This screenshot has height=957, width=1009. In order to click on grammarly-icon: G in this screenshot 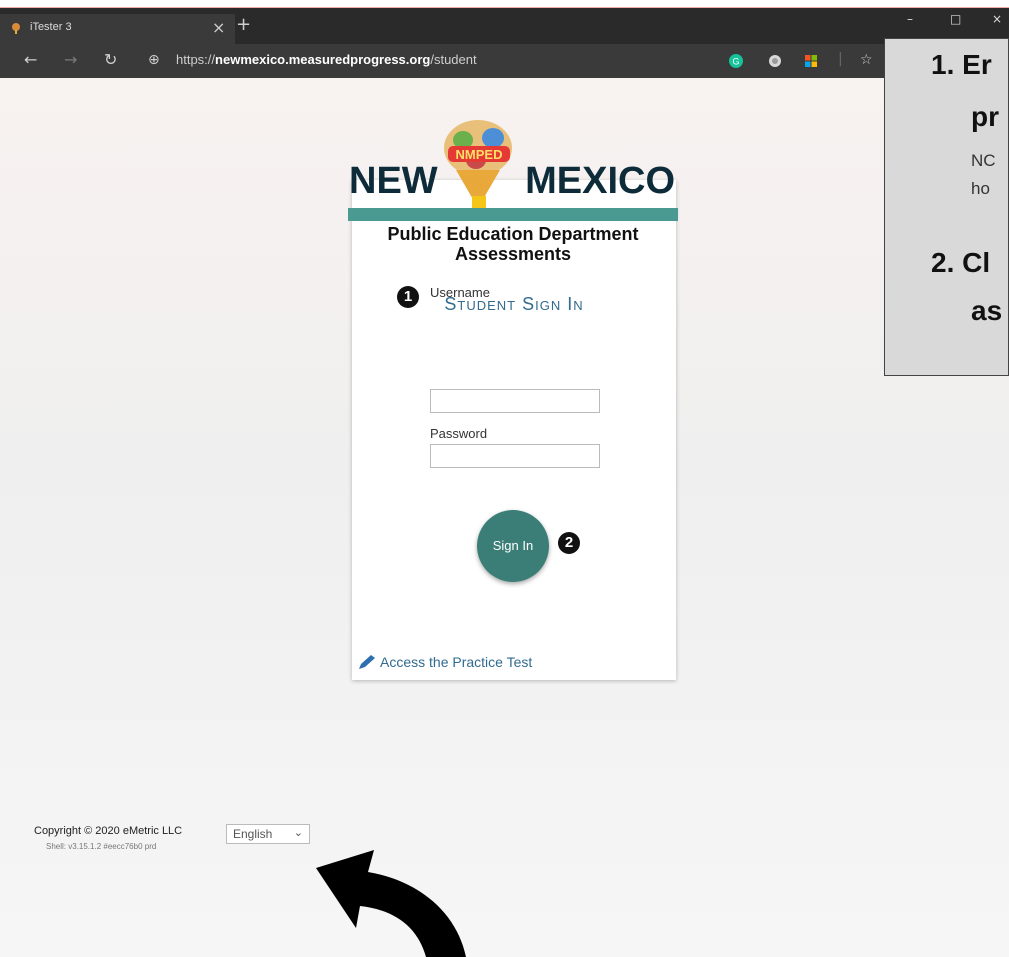, I will do `click(736, 61)`.